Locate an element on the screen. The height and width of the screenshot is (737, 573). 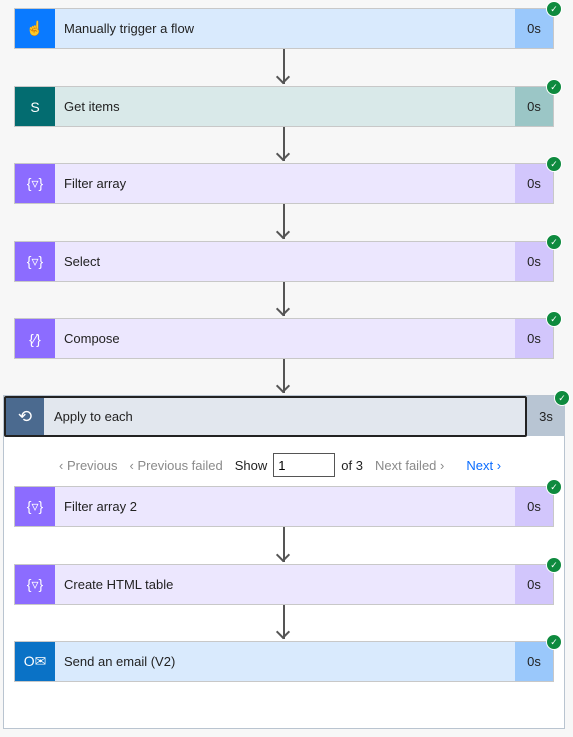
loop-icon: ⟲ is located at coordinates (25, 416).